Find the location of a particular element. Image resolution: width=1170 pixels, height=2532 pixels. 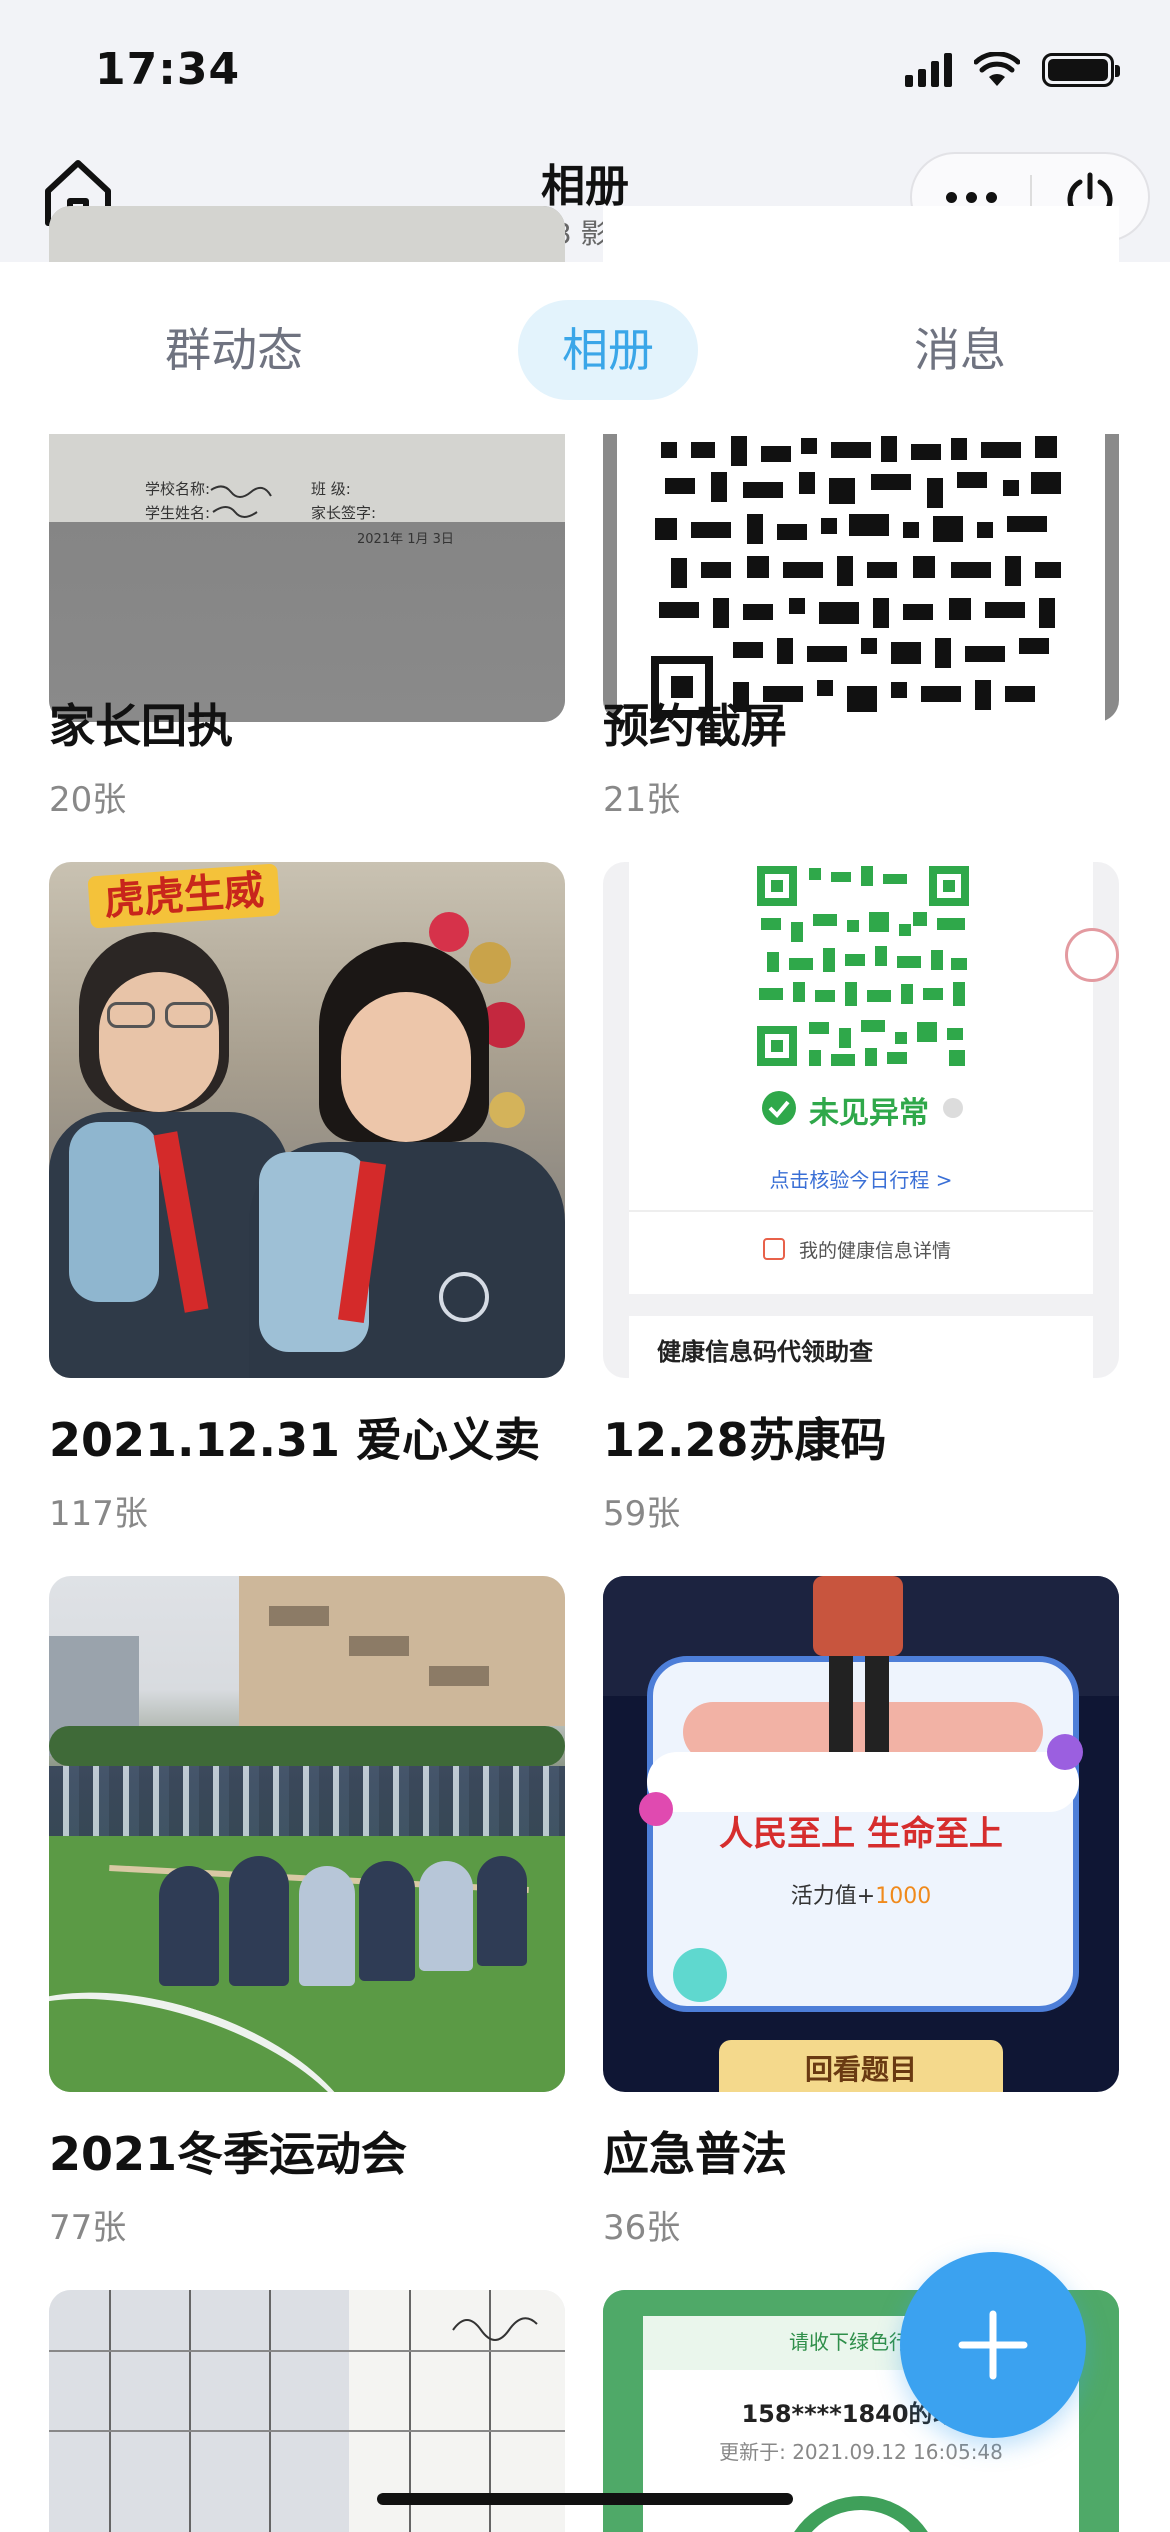

album-count: 59张 is located at coordinates (642, 1514).